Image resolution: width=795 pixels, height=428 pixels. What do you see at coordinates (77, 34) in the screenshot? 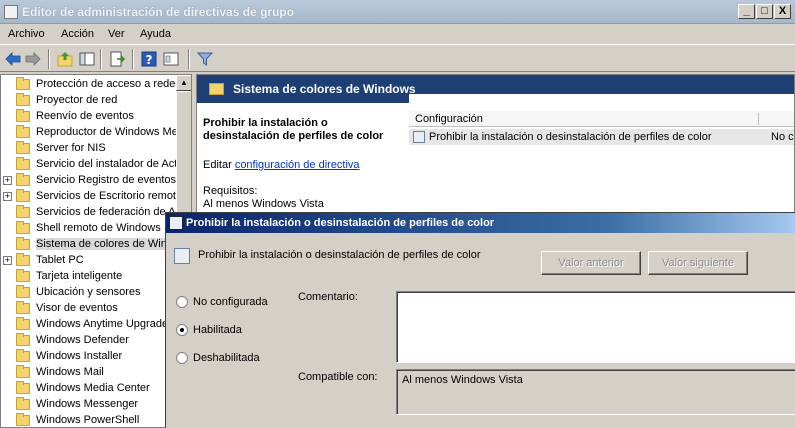
I see `menu-accion: Acción` at bounding box center [77, 34].